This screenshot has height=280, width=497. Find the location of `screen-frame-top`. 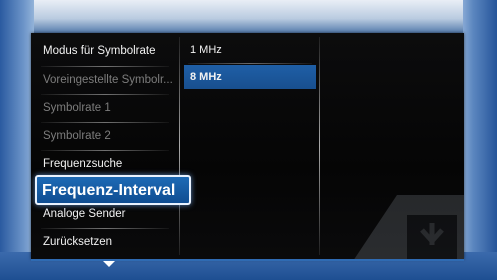

screen-frame-top is located at coordinates (248, 17).